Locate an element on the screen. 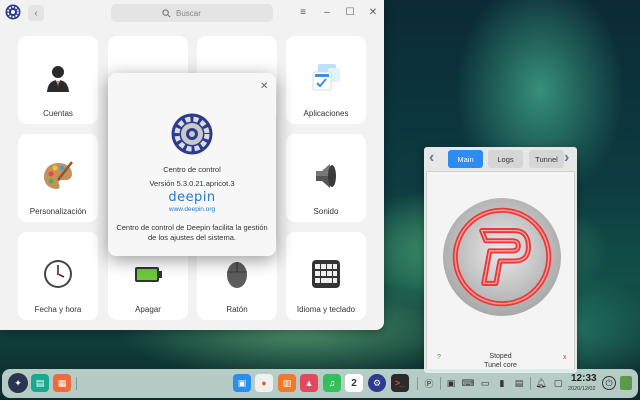 The width and height of the screenshot is (640, 400). screenshot-icon: ▣ is located at coordinates (451, 383).